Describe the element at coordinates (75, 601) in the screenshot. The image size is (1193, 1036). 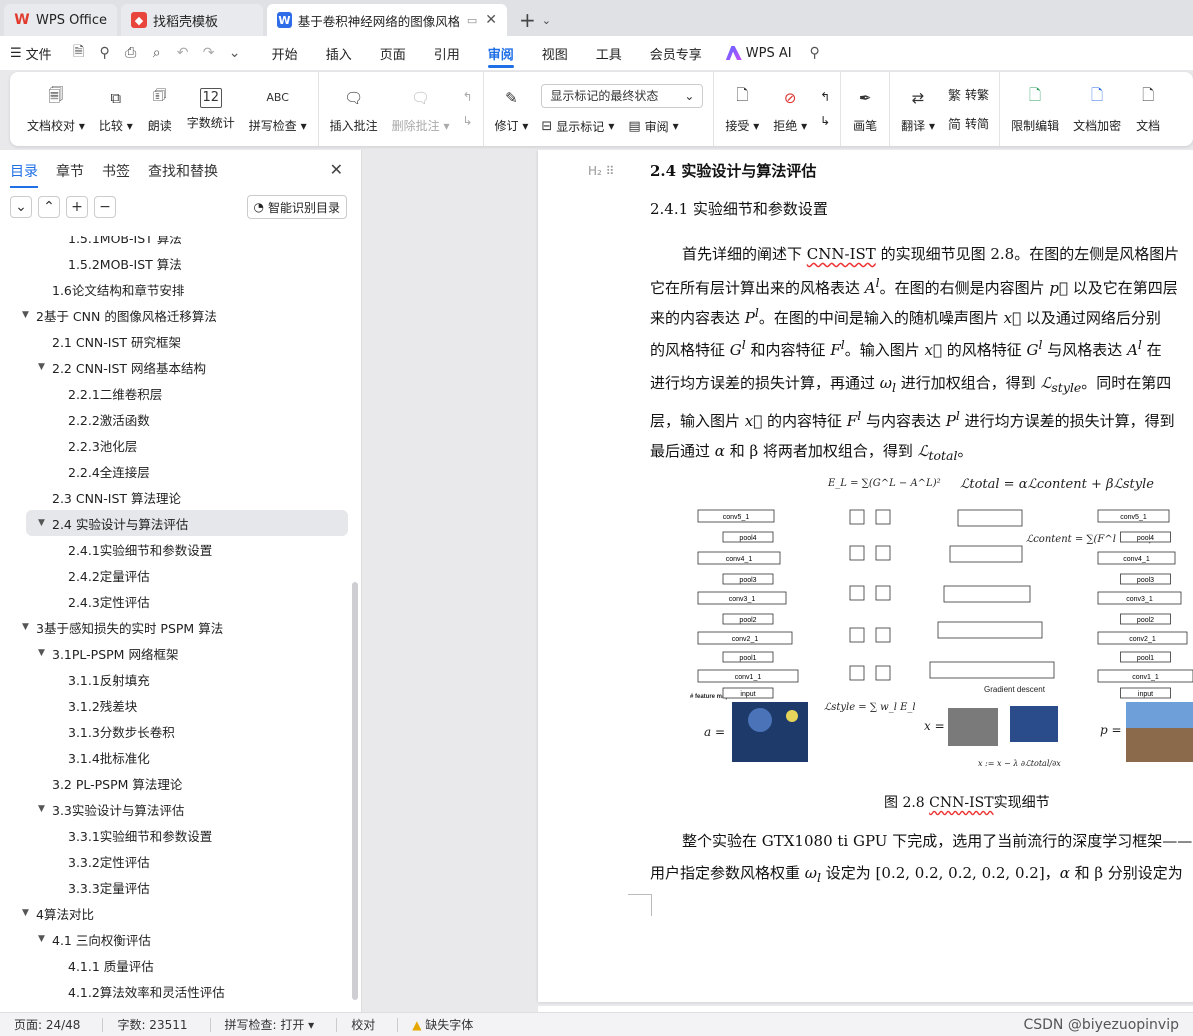
I see `toc-item: 2.4.3定性评估` at that location.